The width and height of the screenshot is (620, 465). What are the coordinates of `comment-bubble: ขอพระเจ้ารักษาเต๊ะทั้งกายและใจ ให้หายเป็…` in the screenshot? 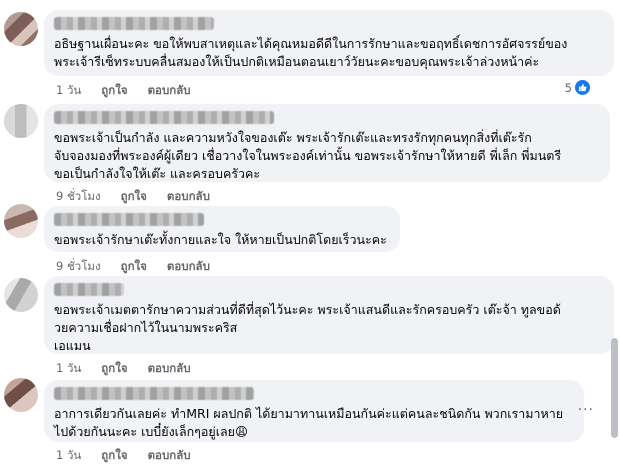 It's located at (222, 229).